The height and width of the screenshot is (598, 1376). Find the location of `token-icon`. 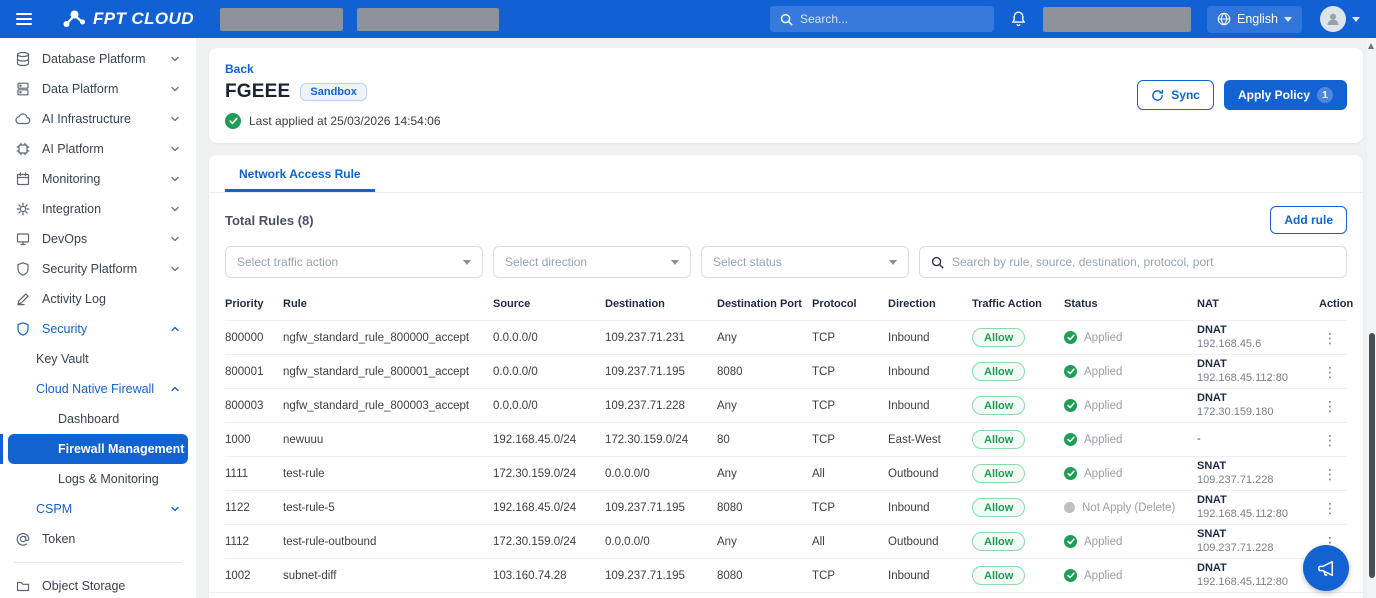

token-icon is located at coordinates (23, 539).